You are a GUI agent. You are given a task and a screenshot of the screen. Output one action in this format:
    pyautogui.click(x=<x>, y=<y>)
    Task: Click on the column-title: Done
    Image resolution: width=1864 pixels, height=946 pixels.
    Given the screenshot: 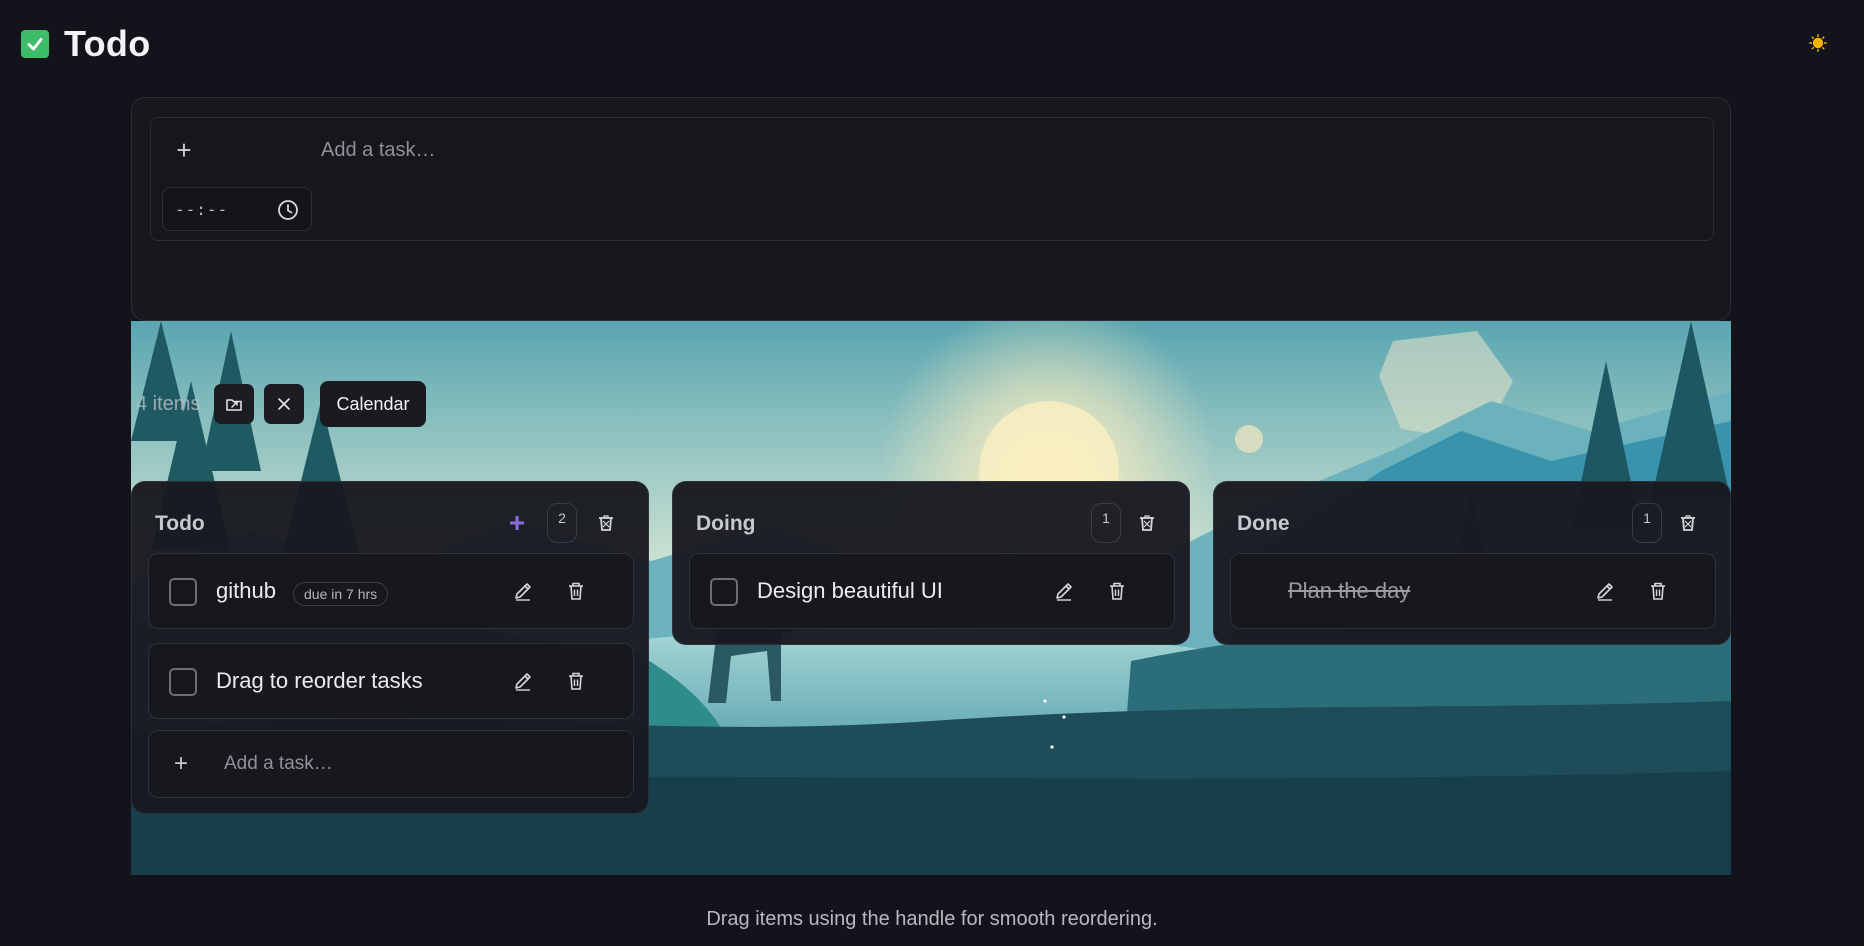 What is the action you would take?
    pyautogui.click(x=1263, y=523)
    